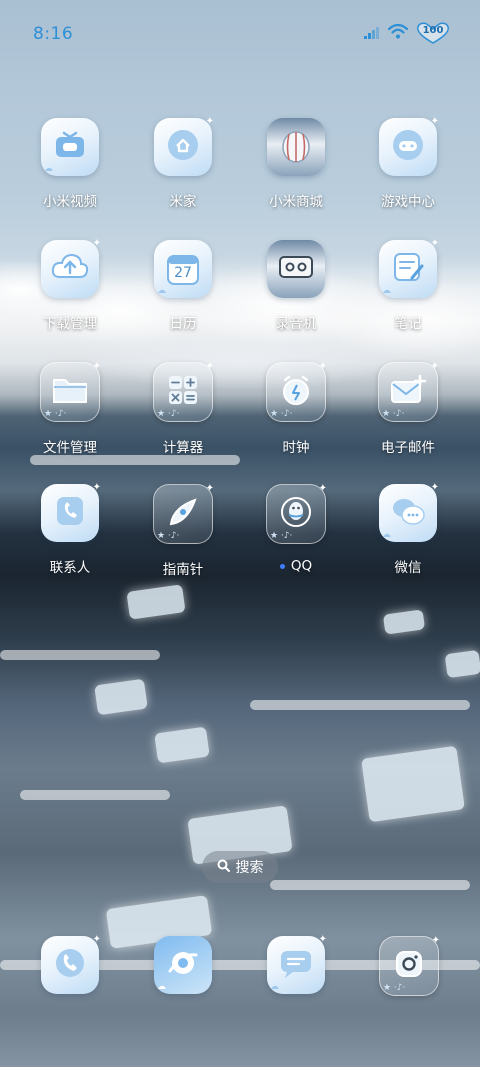 This screenshot has height=1067, width=480. I want to click on folder-icon, so click(70, 392).